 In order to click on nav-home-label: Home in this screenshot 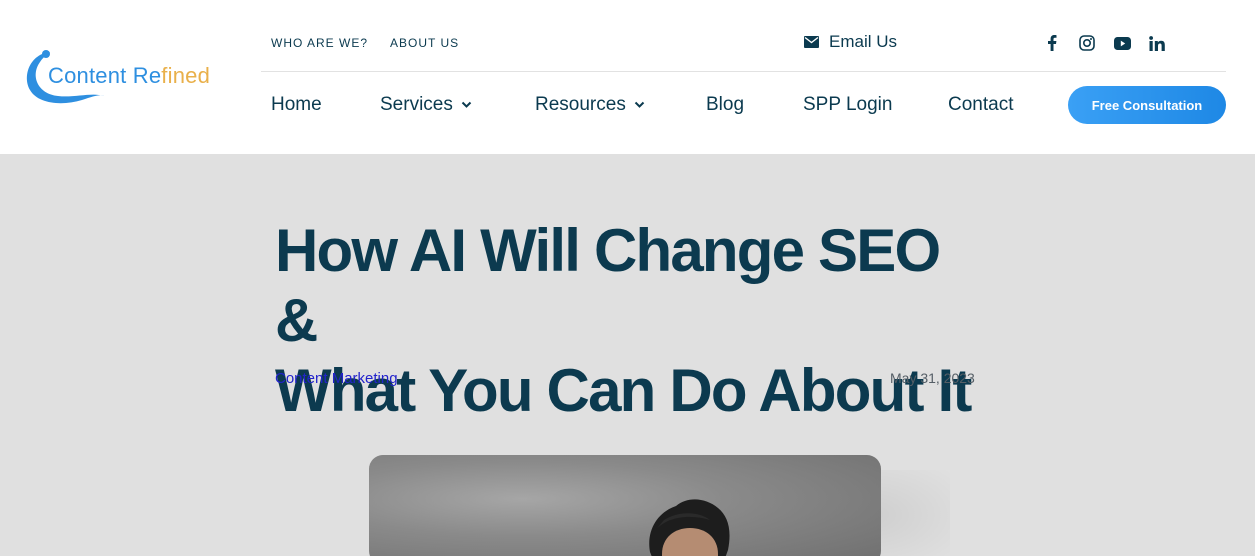, I will do `click(296, 104)`.